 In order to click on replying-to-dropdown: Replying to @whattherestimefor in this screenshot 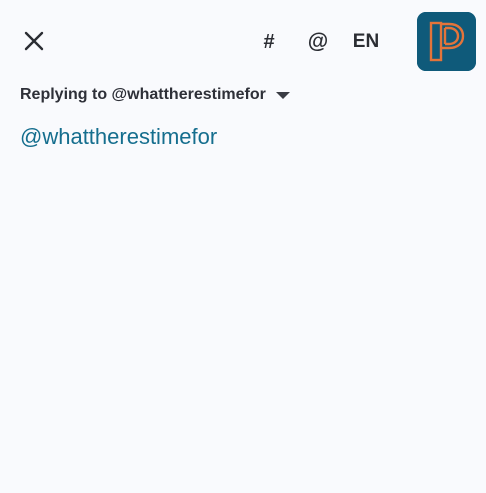, I will do `click(155, 95)`.